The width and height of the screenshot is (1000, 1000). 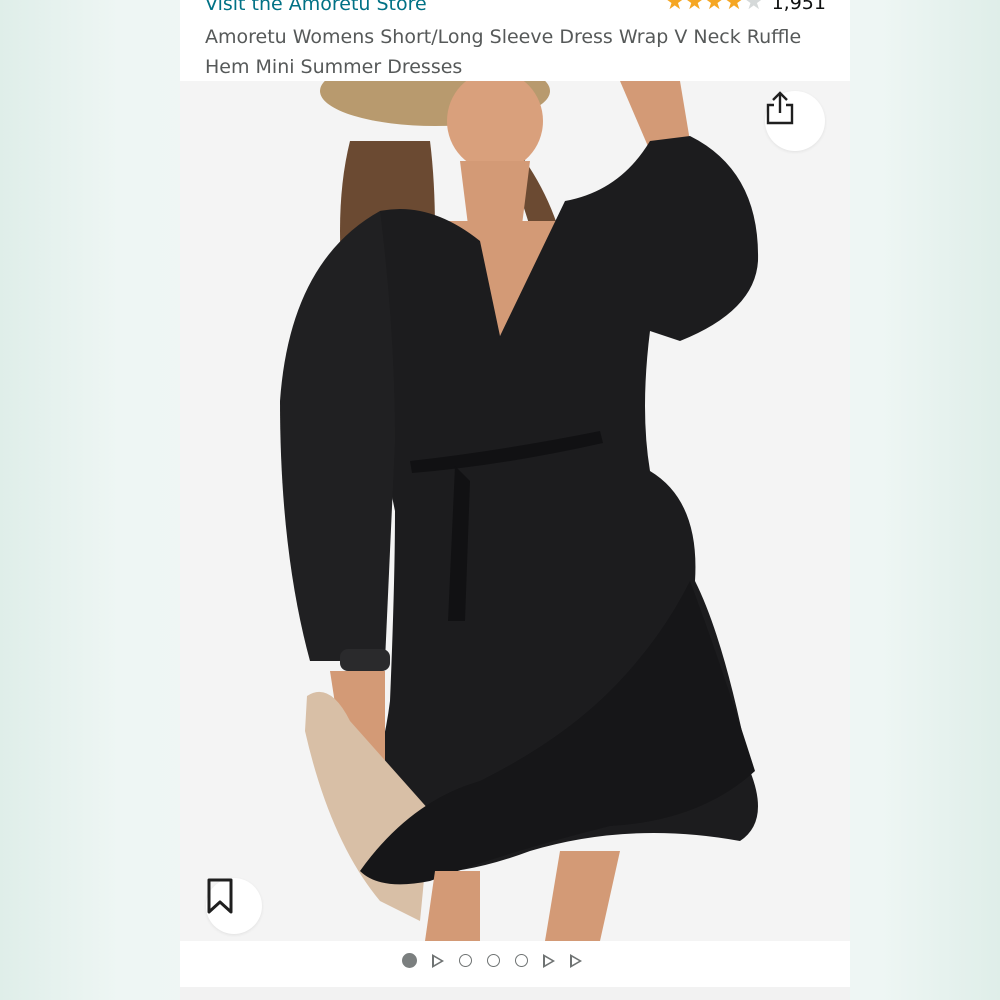 What do you see at coordinates (753, 7) in the screenshot?
I see `star-empty-icon: ★` at bounding box center [753, 7].